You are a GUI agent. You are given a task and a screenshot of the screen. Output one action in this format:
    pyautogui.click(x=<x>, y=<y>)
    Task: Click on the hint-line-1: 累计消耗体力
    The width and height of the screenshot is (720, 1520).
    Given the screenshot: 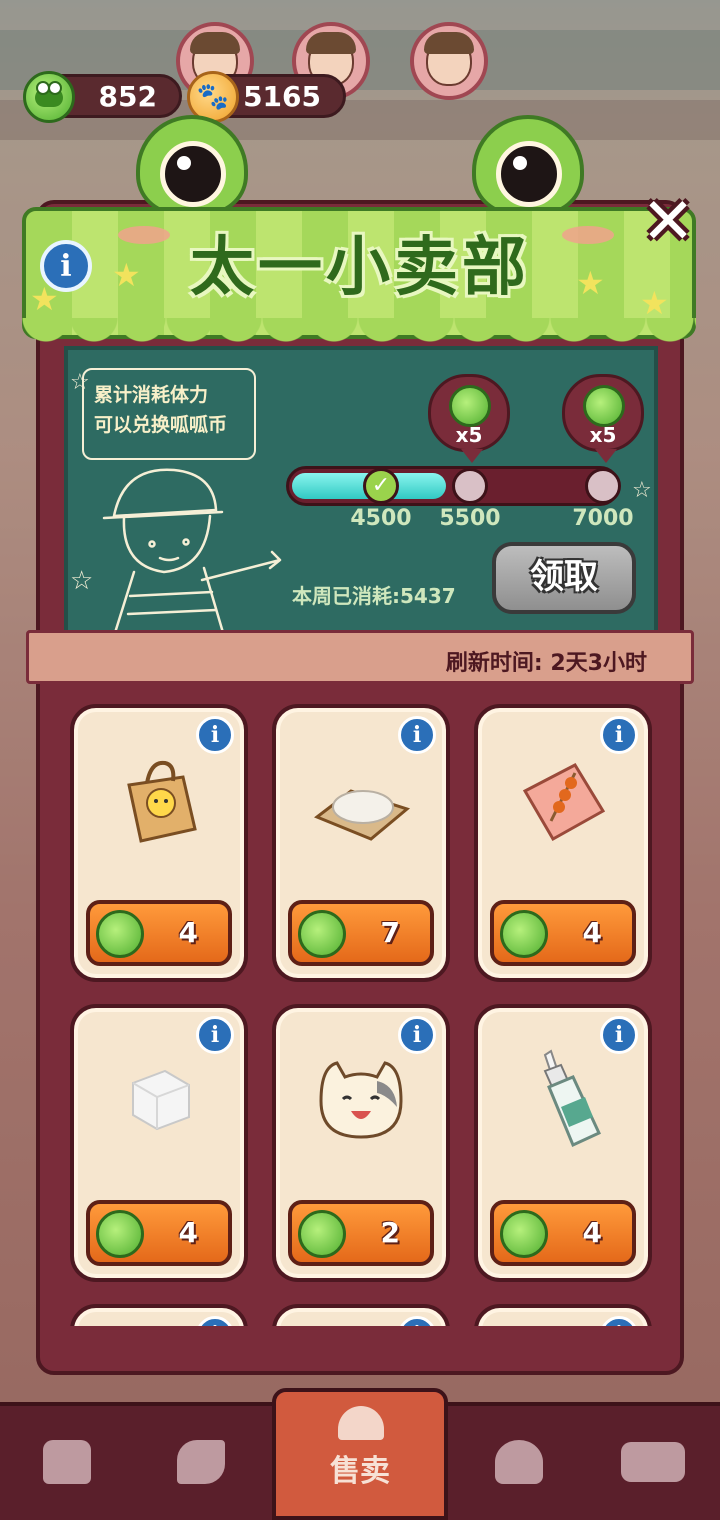 What is the action you would take?
    pyautogui.click(x=151, y=395)
    